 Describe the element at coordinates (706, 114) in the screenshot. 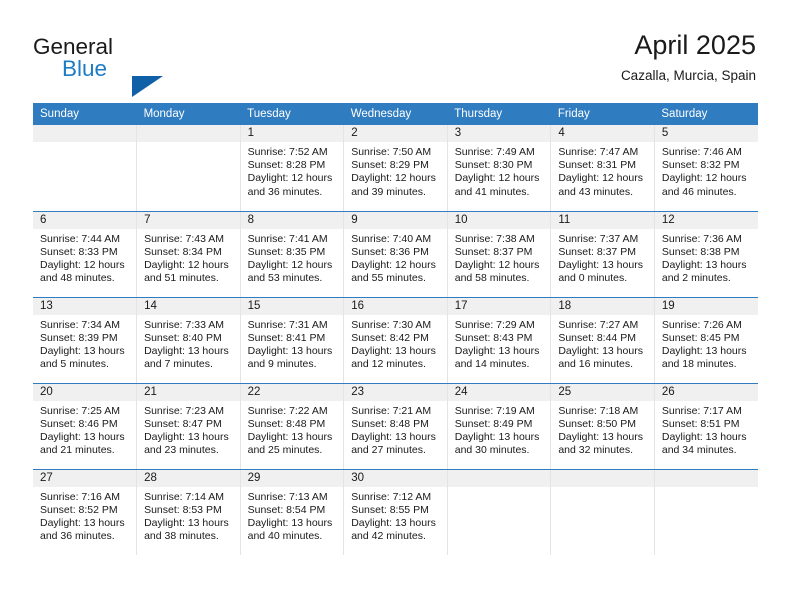

I see `weekday-header-saturday: Saturday` at that location.